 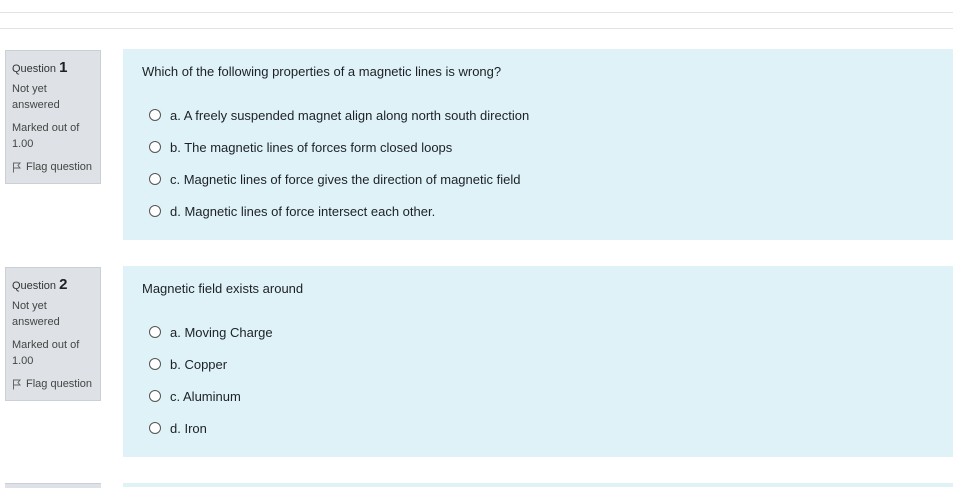 I want to click on answer-label: d. Iron, so click(x=188, y=428).